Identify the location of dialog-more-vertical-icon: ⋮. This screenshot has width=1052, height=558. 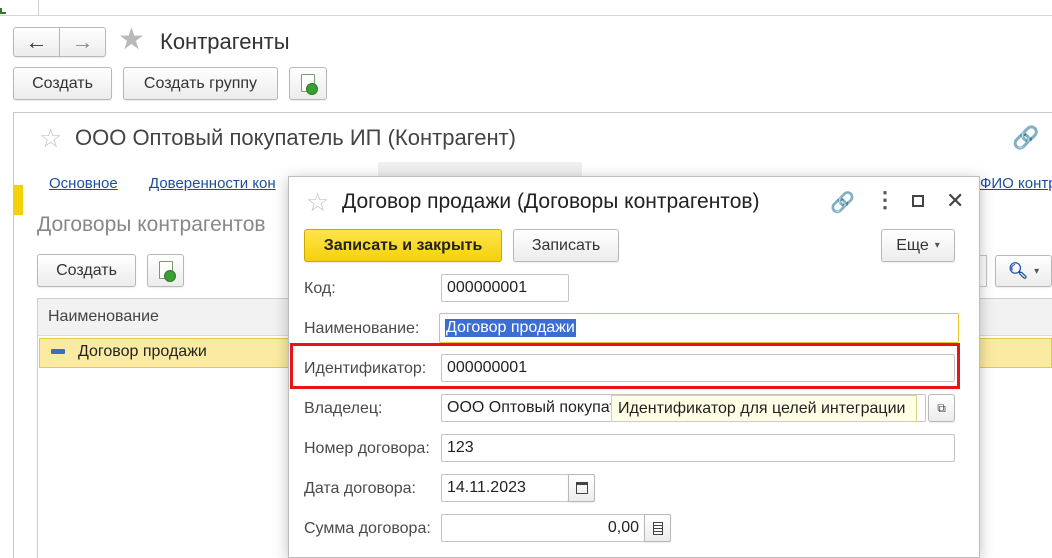
(885, 200).